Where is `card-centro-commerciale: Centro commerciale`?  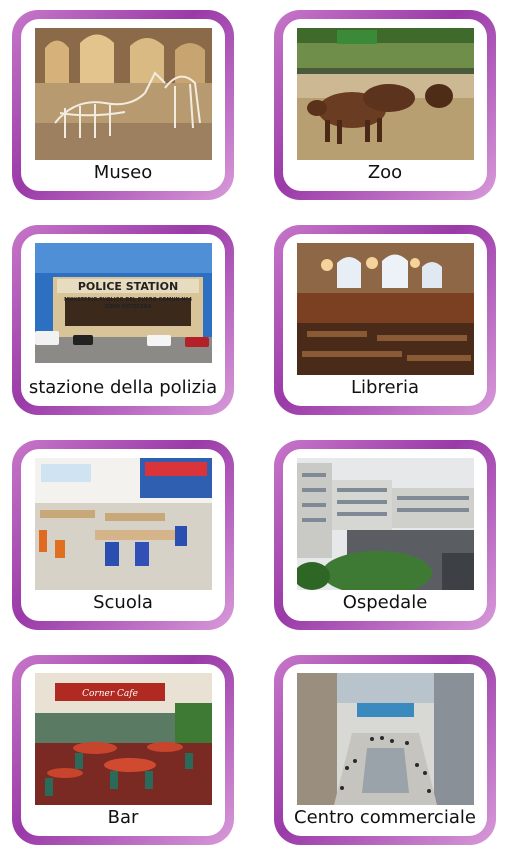
card-centro-commerciale: Centro commerciale is located at coordinates (385, 750).